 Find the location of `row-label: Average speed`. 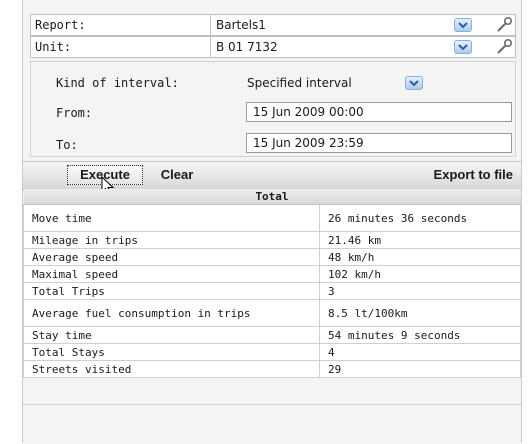

row-label: Average speed is located at coordinates (171, 257).